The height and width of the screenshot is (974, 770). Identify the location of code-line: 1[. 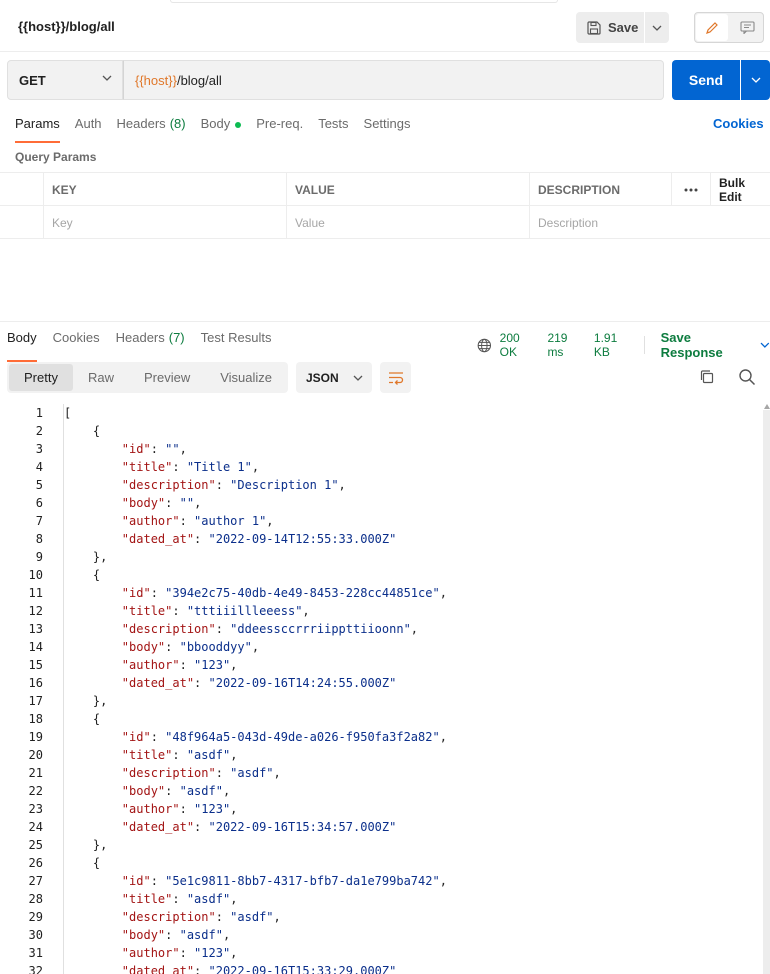
(381, 413).